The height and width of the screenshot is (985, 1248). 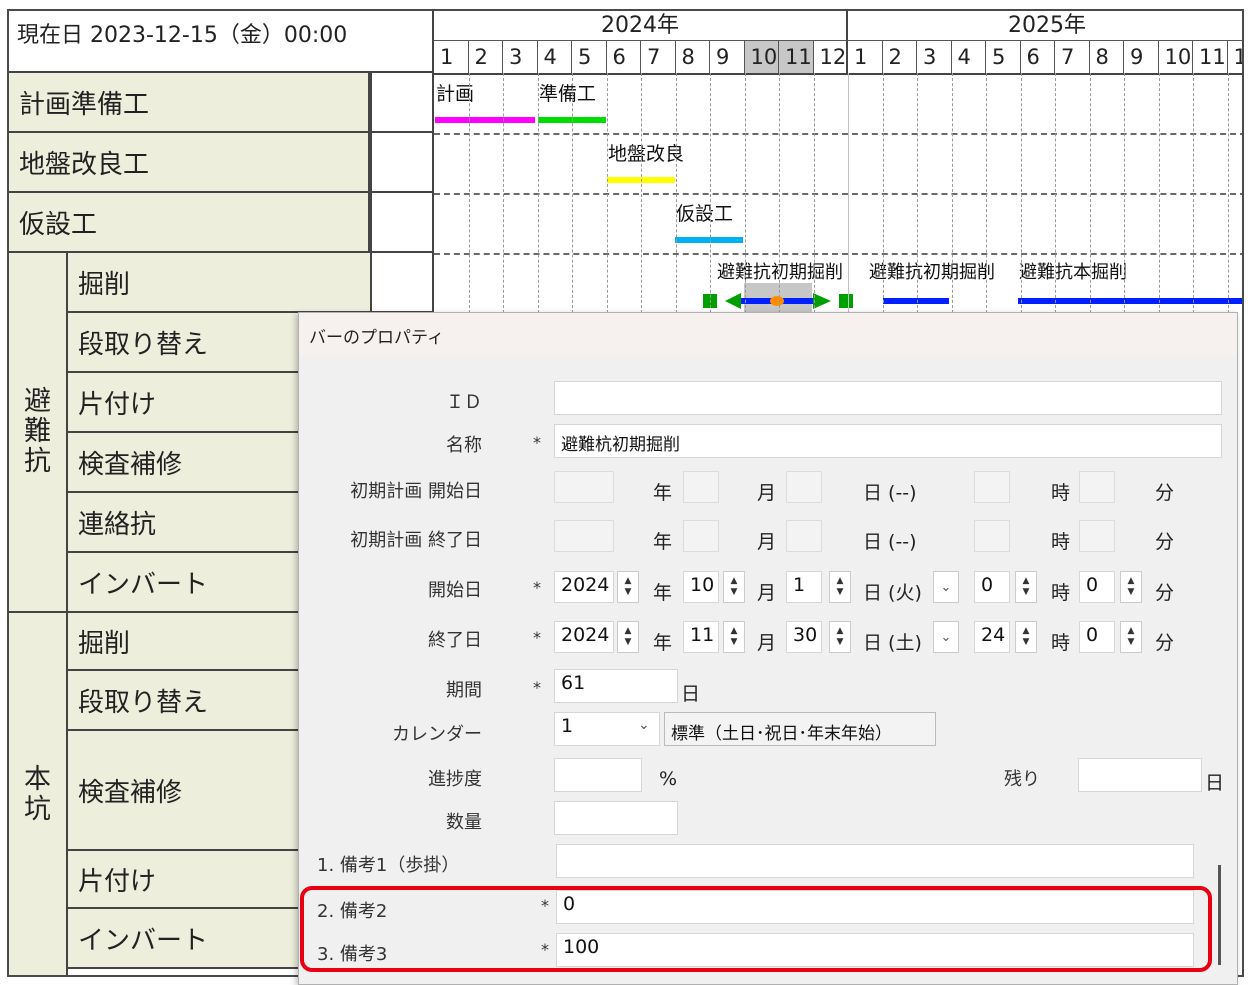 I want to click on row-hinan-item: 掘削, so click(x=219, y=283).